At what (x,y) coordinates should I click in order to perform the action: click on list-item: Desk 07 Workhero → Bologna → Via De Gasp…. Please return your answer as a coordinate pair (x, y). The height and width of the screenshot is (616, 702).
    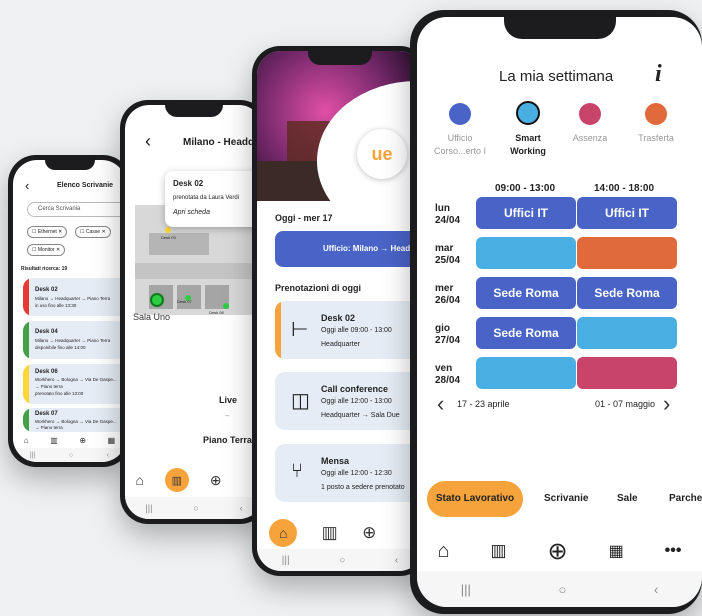
    Looking at the image, I should click on (74, 420).